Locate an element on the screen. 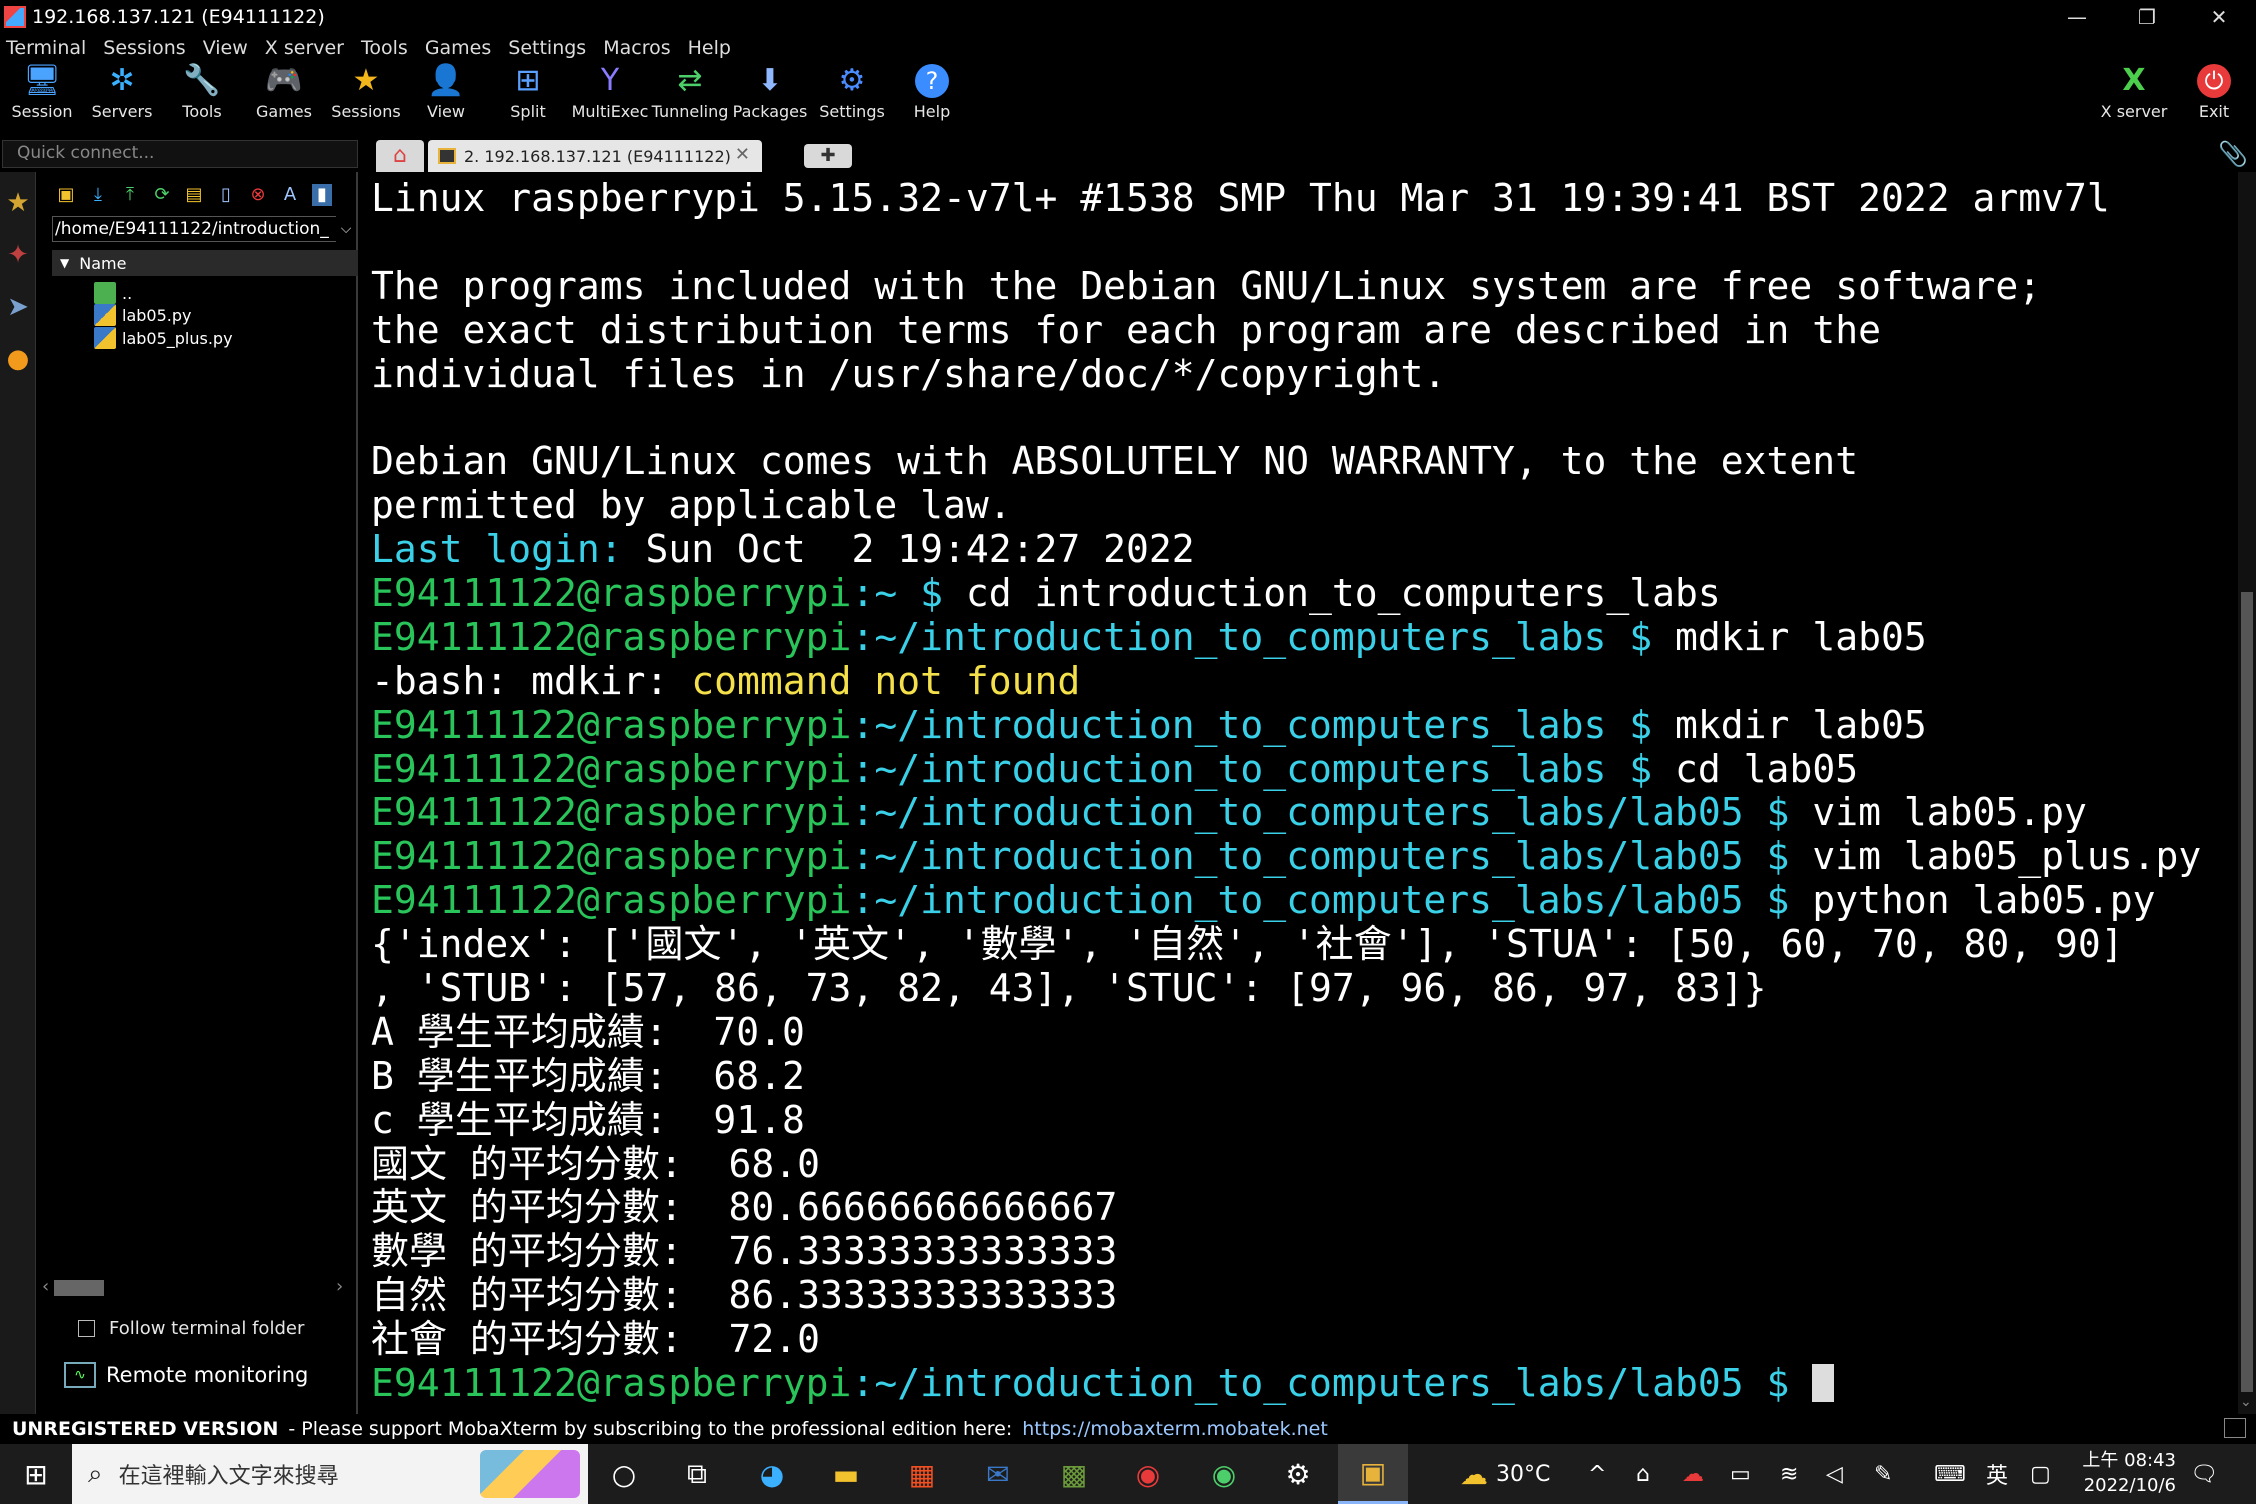 The width and height of the screenshot is (2256, 1504). keyboard-icon: ⌨ is located at coordinates (1950, 1474).